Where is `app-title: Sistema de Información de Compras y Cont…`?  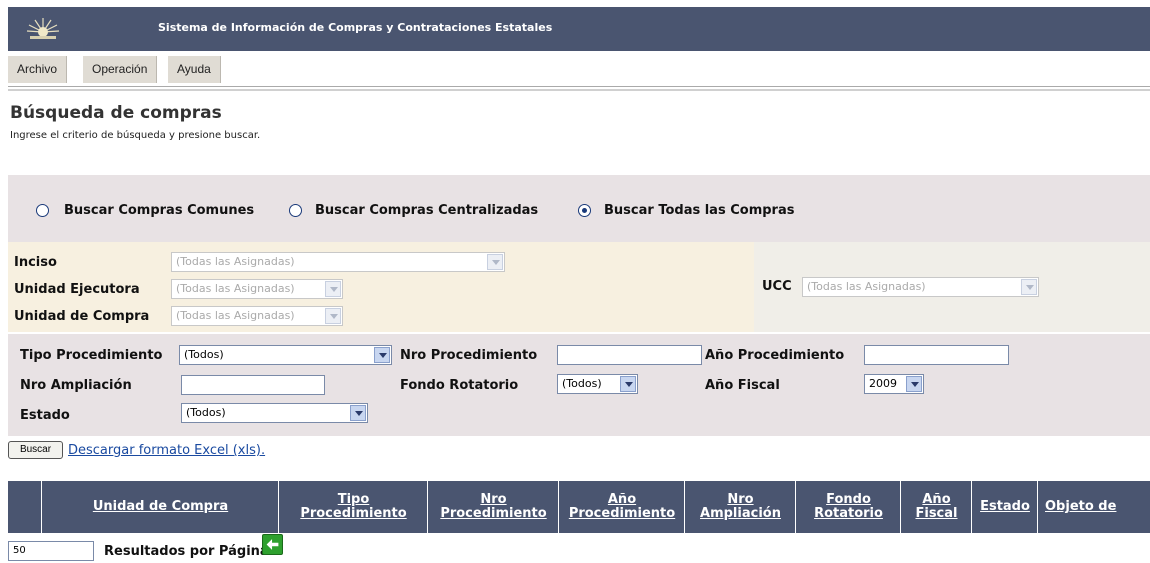 app-title: Sistema de Información de Compras y Cont… is located at coordinates (355, 27).